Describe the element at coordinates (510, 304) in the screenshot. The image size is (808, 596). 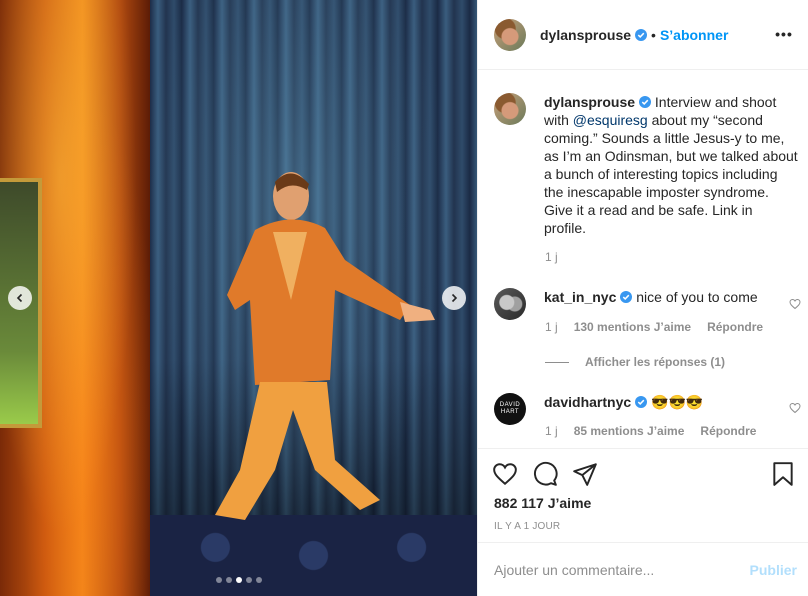
I see `commenter-avatar` at that location.